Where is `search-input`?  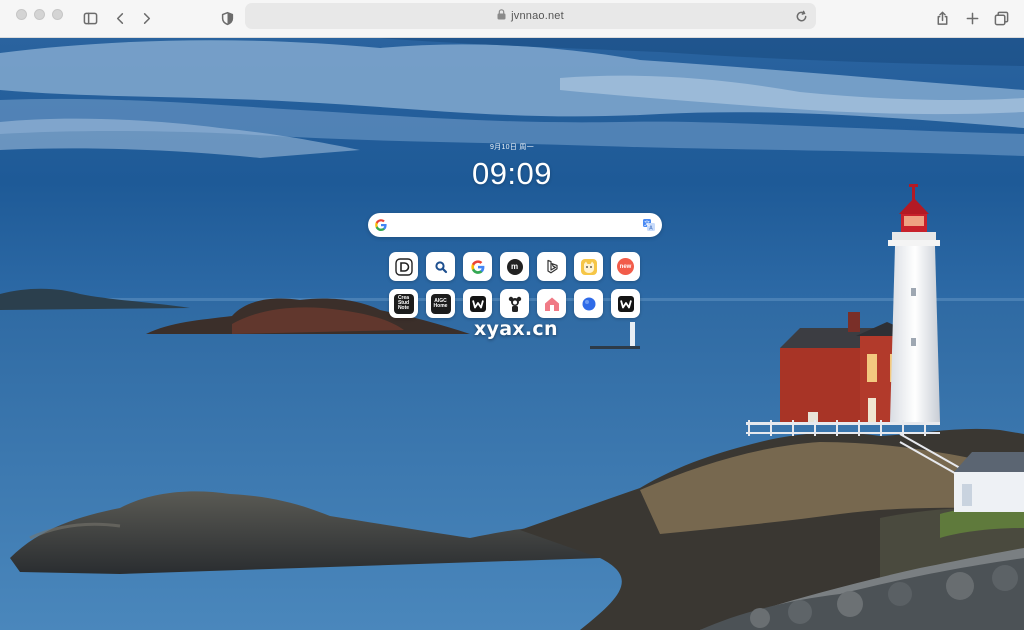 search-input is located at coordinates (509, 225).